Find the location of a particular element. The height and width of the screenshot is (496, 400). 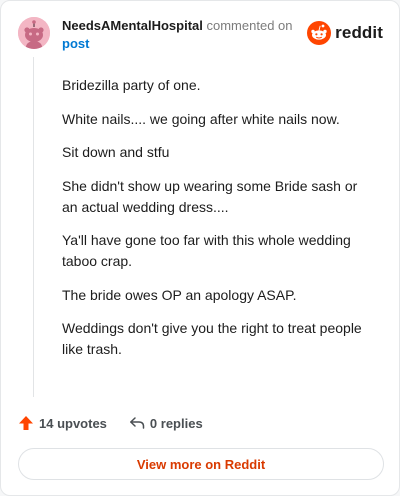

reddit-wordmark: reddit is located at coordinates (359, 32).